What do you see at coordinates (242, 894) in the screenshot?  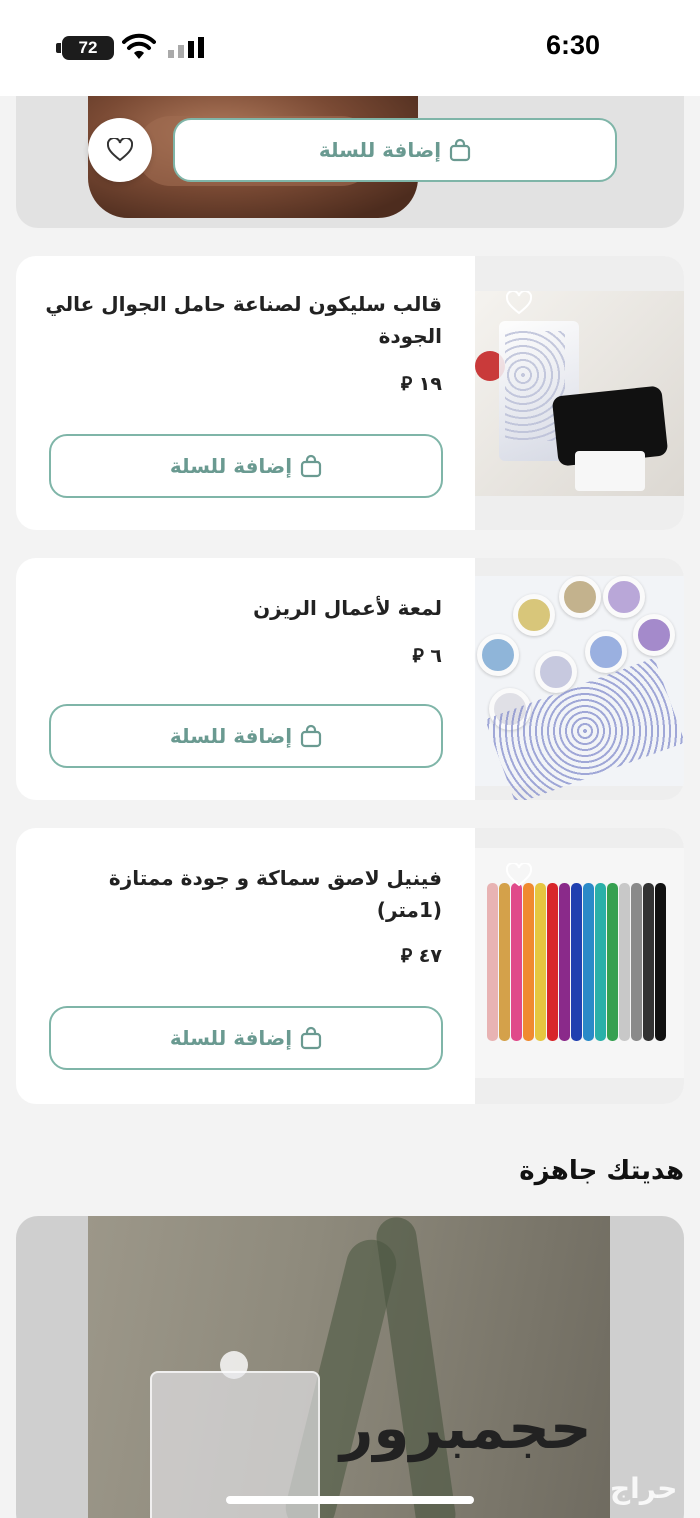 I see `product-title: فينيل لاصق سماكة و جودة ممتازة (1متر)` at bounding box center [242, 894].